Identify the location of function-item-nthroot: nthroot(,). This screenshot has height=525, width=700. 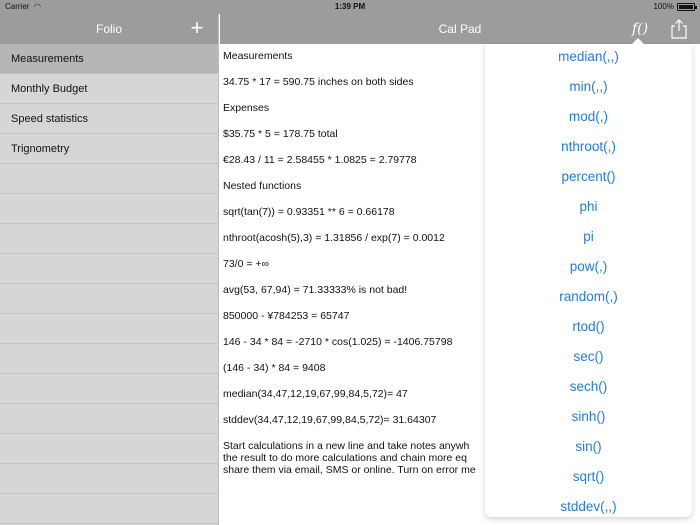
(588, 149).